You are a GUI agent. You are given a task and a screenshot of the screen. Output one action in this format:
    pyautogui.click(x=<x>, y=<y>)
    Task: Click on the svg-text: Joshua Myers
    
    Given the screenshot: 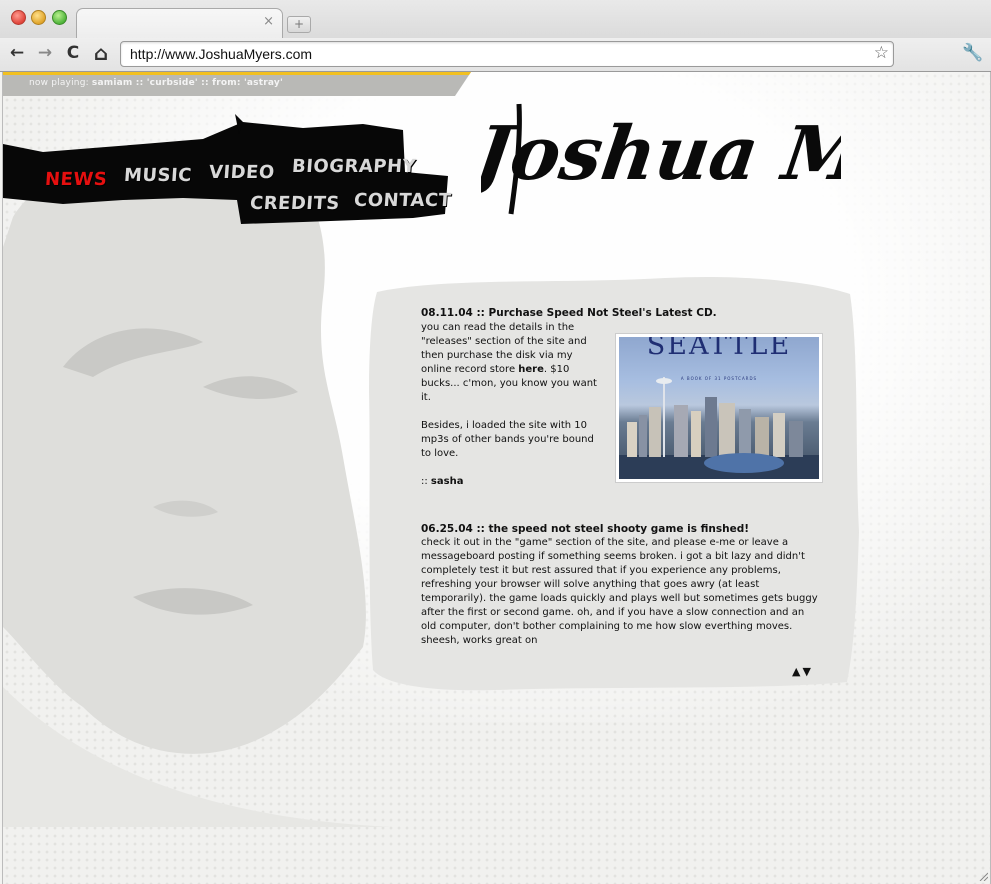 What is the action you would take?
    pyautogui.click(x=661, y=153)
    